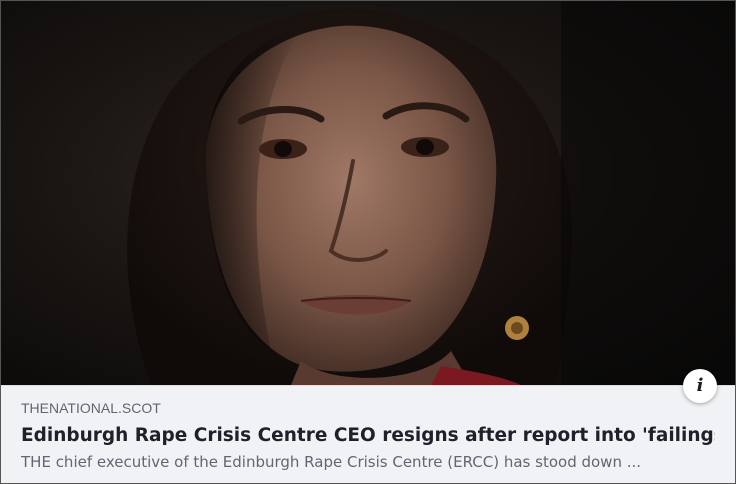 This screenshot has height=484, width=736. I want to click on source-domain: THENATIONAL.SCOT, so click(91, 408).